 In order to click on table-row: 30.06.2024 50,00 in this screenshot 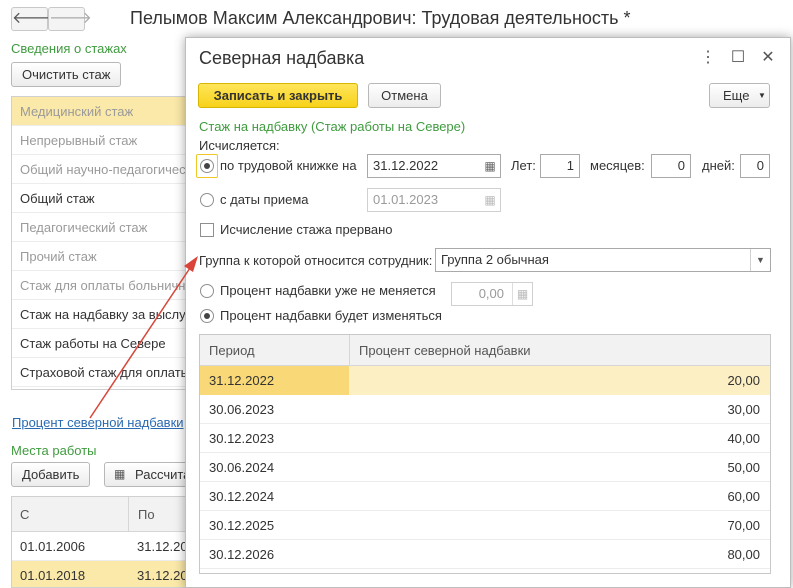, I will do `click(485, 467)`.